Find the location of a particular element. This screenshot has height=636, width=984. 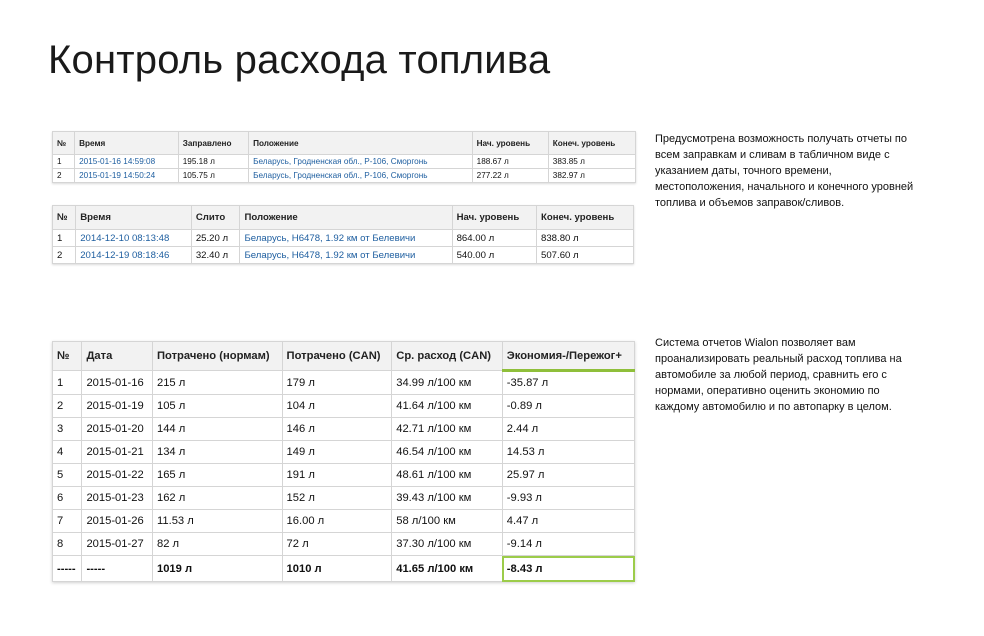

savings-overuse-value: -9.93 л is located at coordinates (568, 498).